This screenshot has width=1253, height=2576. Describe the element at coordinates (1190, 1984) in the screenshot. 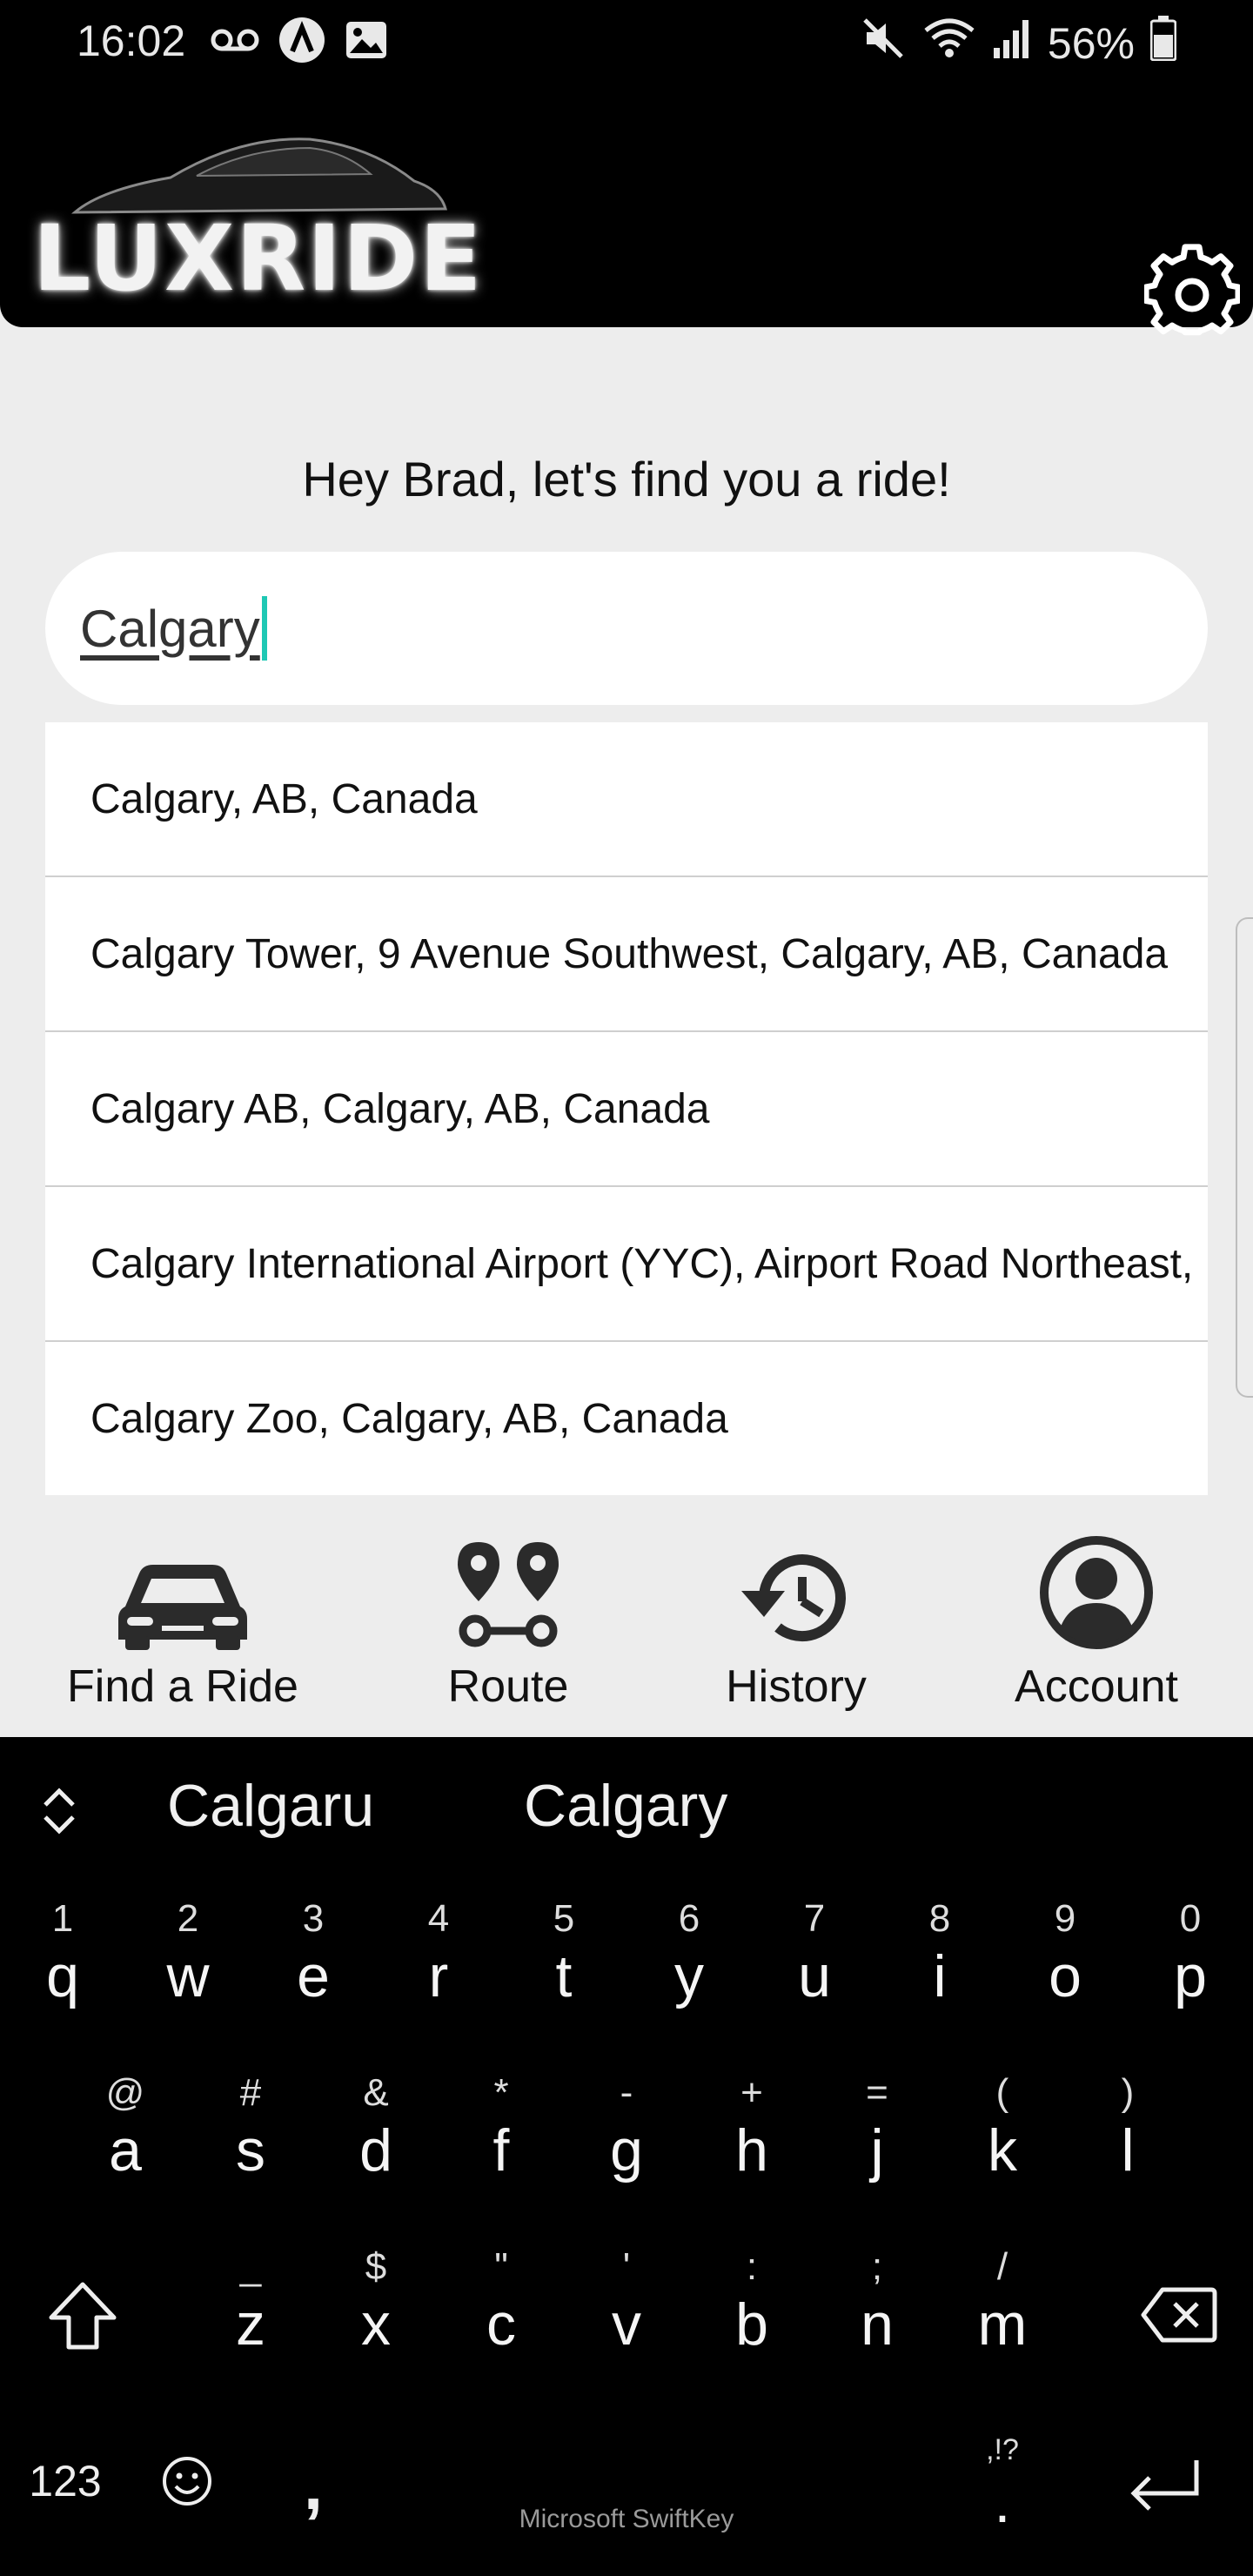

I see `key-p: 0p` at that location.